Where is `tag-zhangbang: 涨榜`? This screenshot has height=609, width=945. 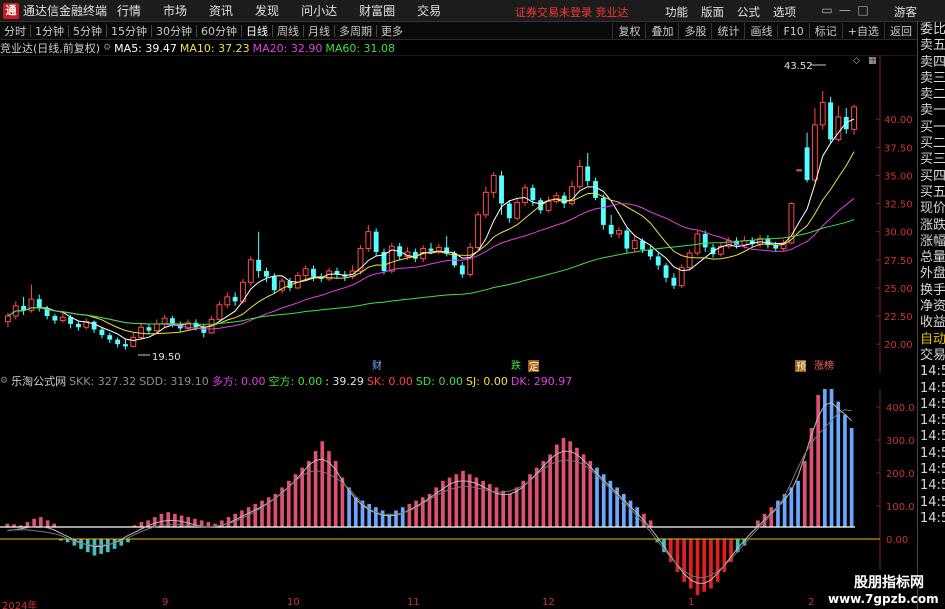 tag-zhangbang: 涨榜 is located at coordinates (824, 365).